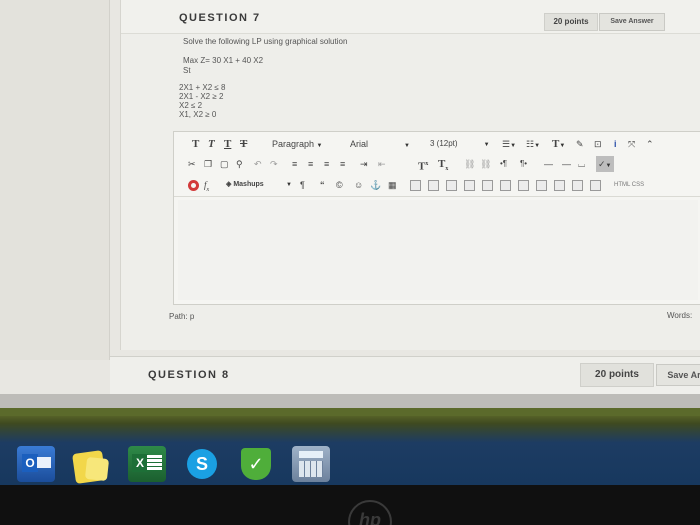 Image resolution: width=700 pixels, height=525 pixels. What do you see at coordinates (678, 375) in the screenshot?
I see `save-answer-button: Save Ar` at bounding box center [678, 375].